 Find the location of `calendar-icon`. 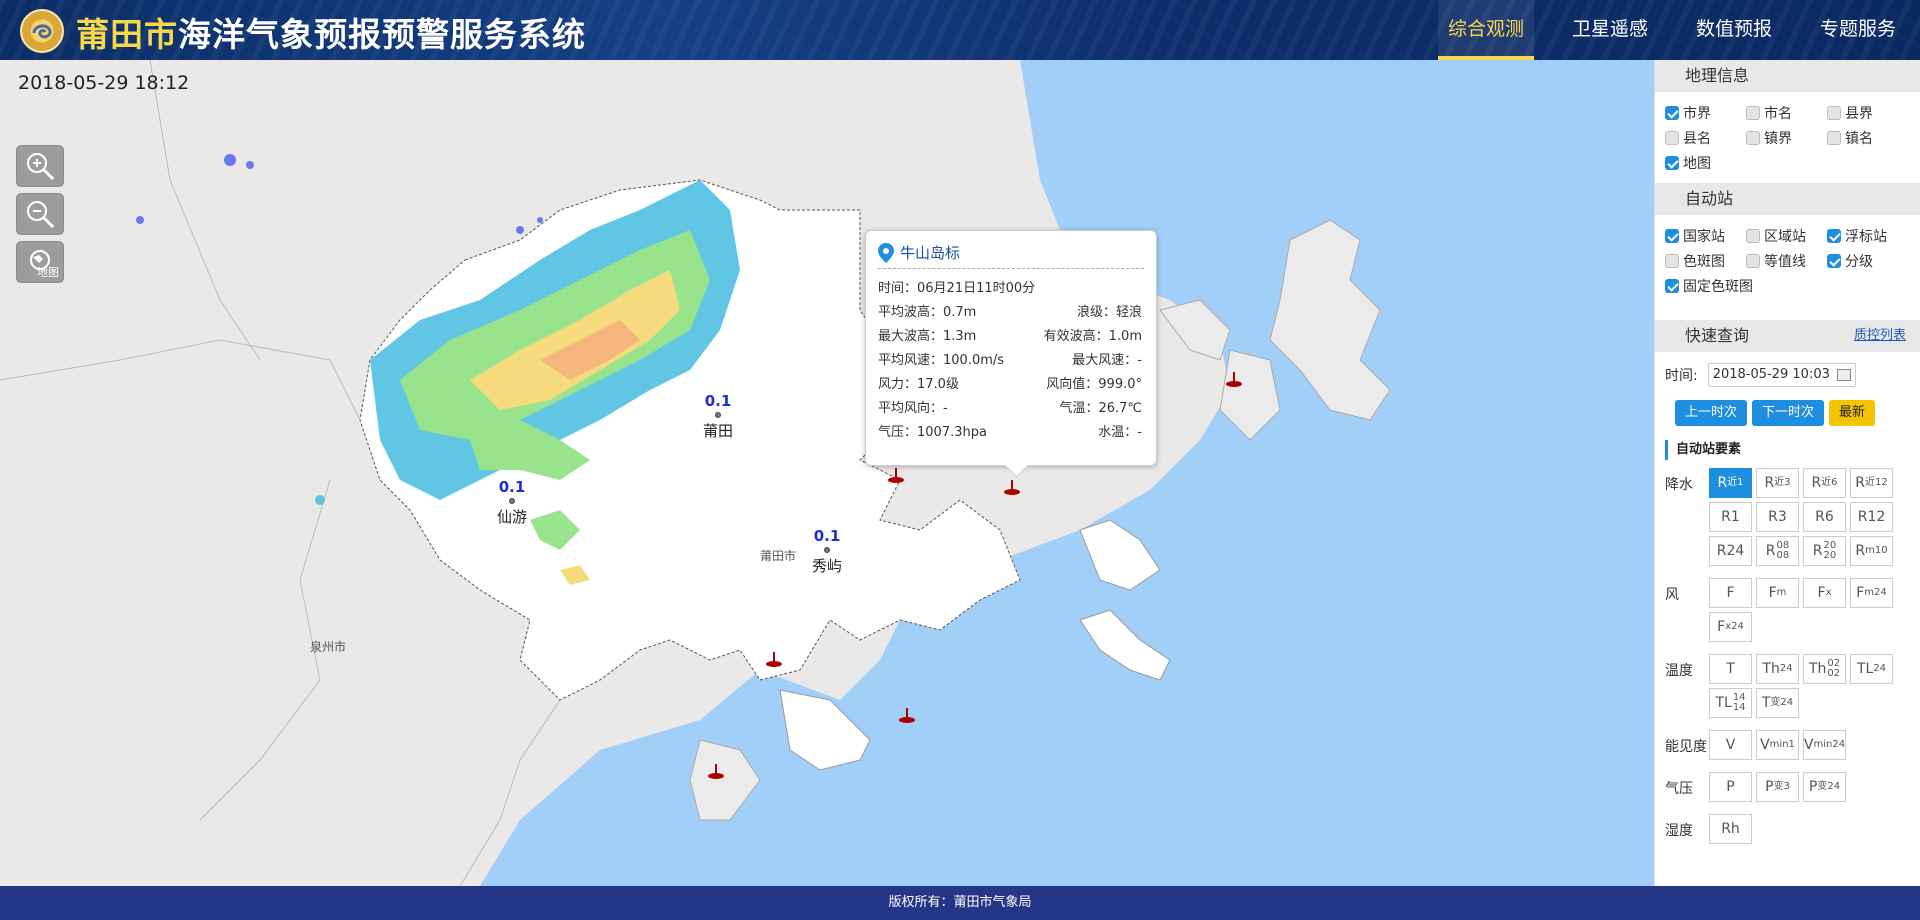

calendar-icon is located at coordinates (1843, 375).